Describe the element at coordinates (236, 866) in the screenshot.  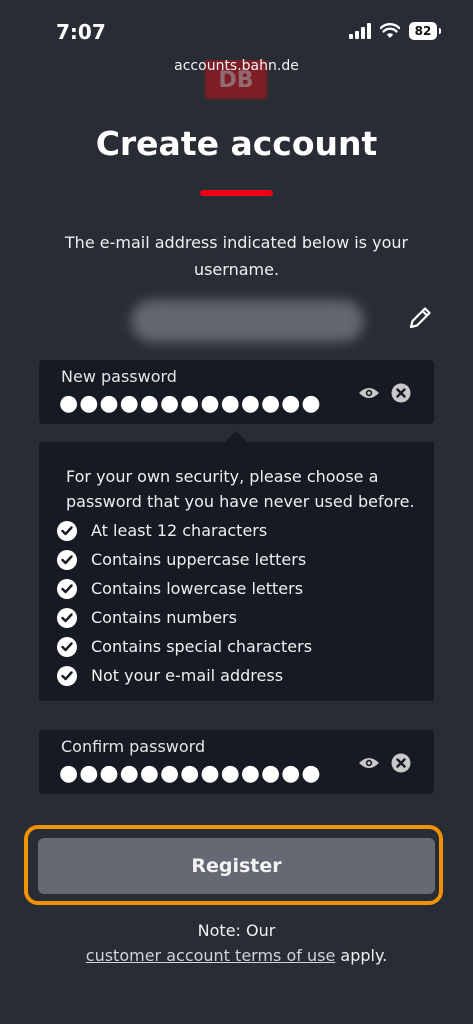
I see `register-button: Register` at that location.